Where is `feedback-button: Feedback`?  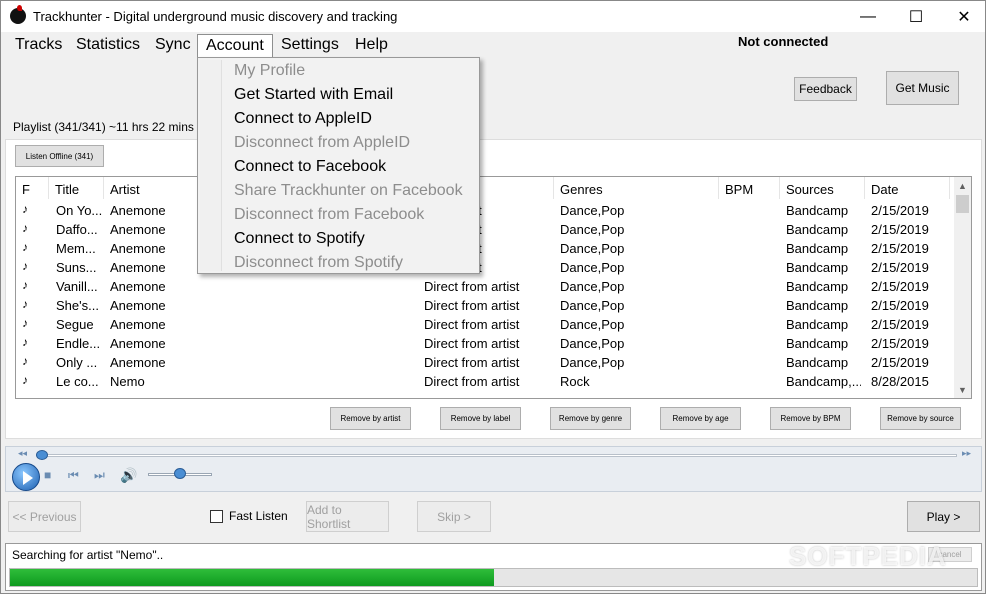
feedback-button: Feedback is located at coordinates (825, 89).